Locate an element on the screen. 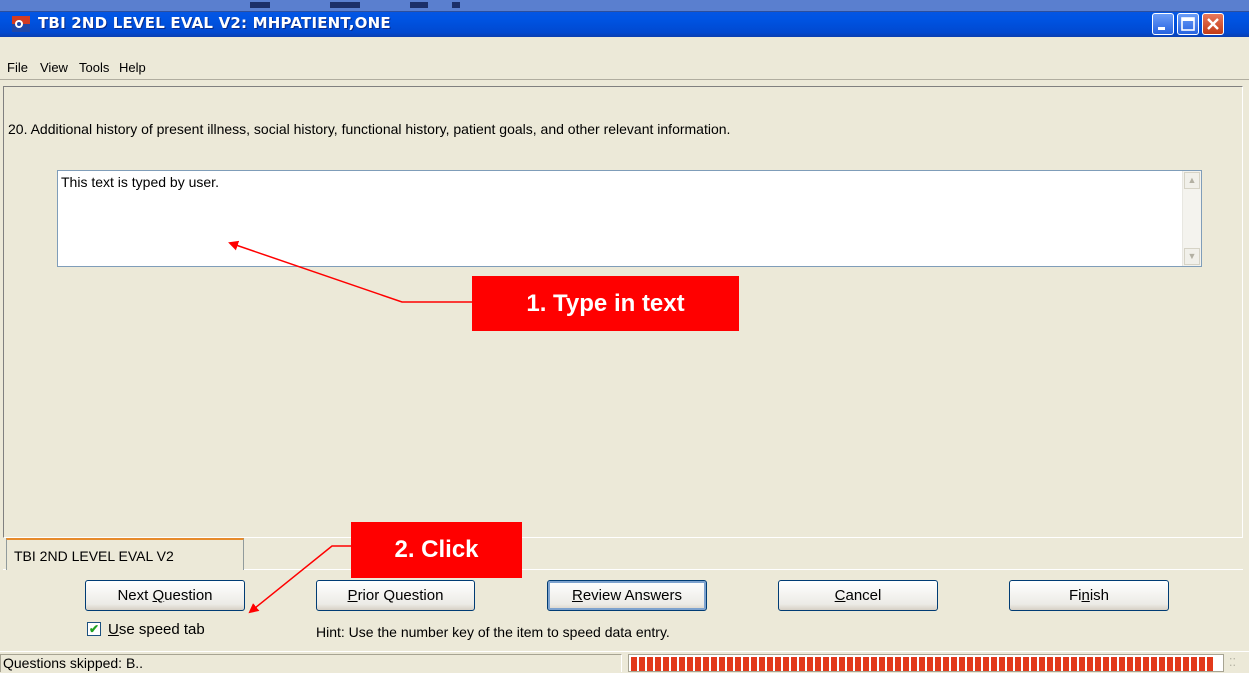 The height and width of the screenshot is (673, 1249). annotation-step1: 1. Type in text is located at coordinates (605, 303).